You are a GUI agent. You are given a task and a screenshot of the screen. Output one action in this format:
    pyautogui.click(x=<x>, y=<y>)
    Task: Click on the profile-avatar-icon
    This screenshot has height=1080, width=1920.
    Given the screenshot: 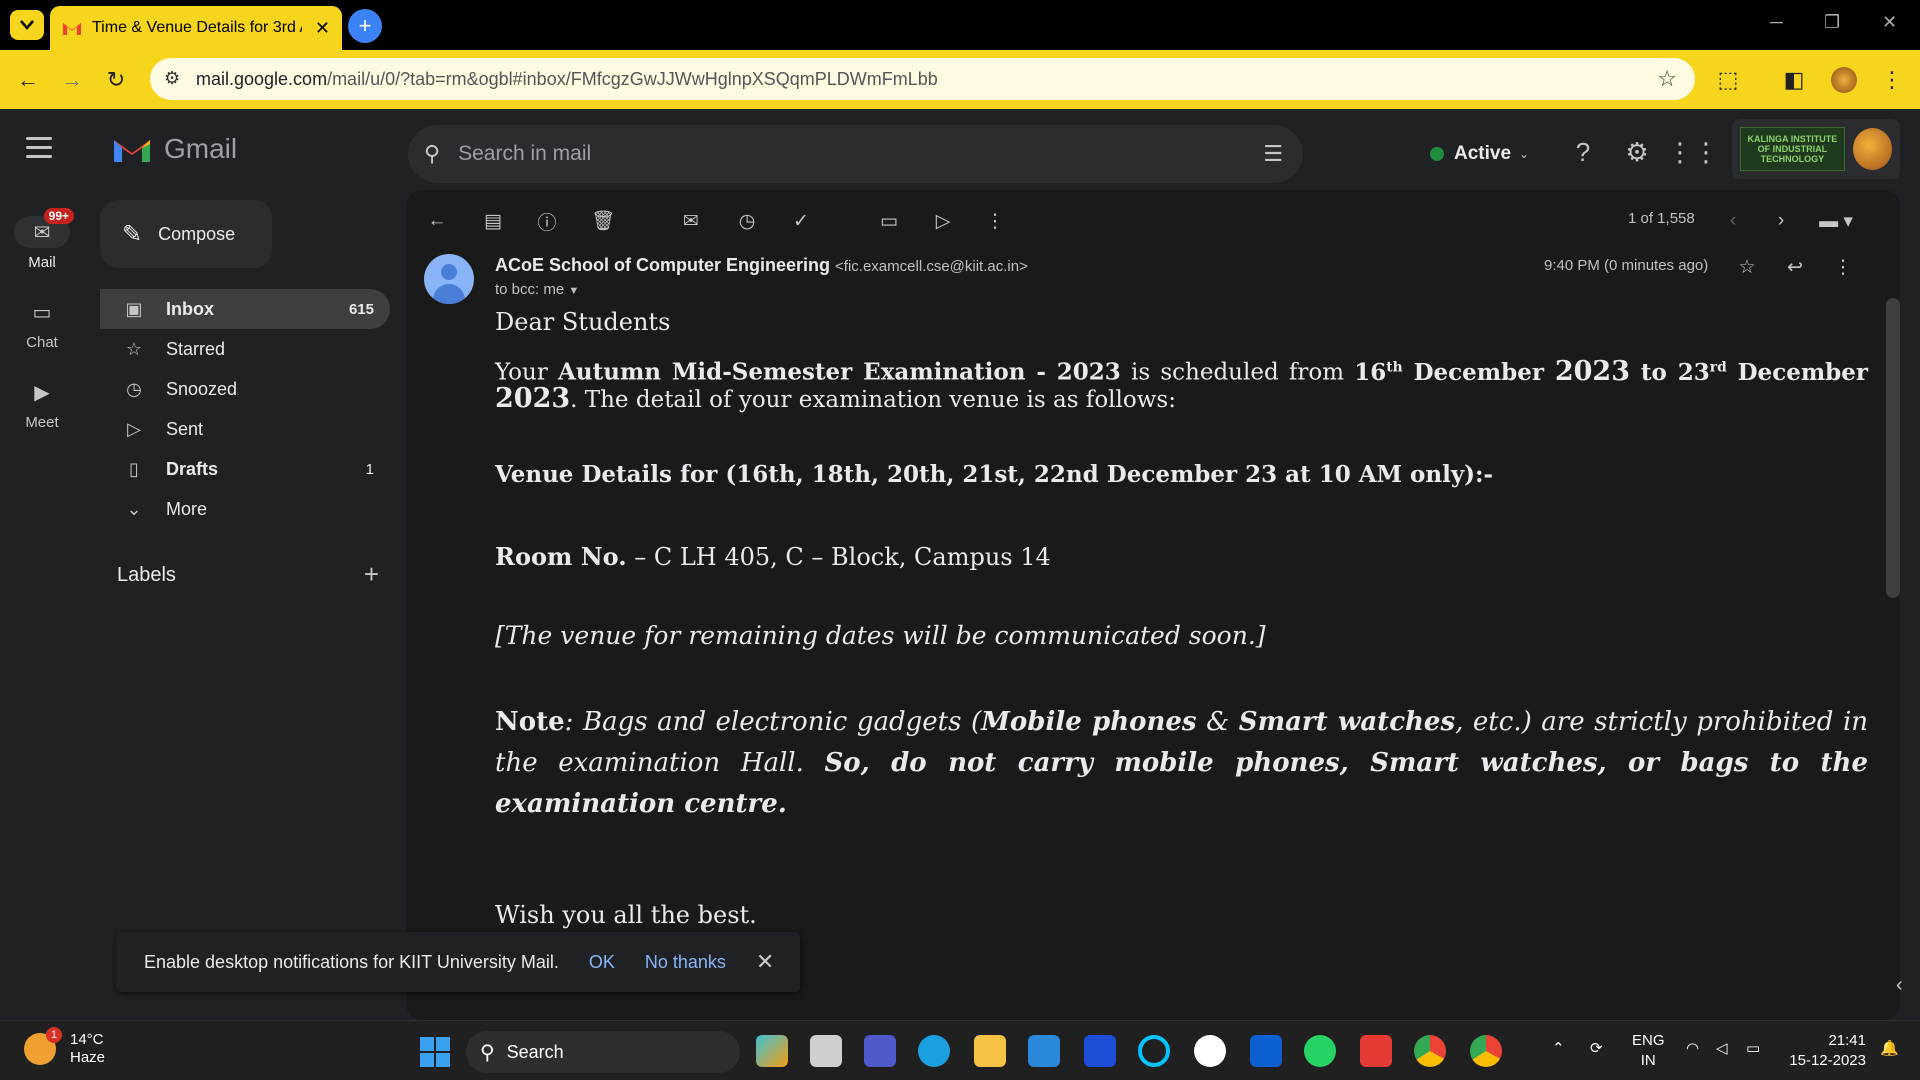 What is the action you would take?
    pyautogui.click(x=1844, y=80)
    